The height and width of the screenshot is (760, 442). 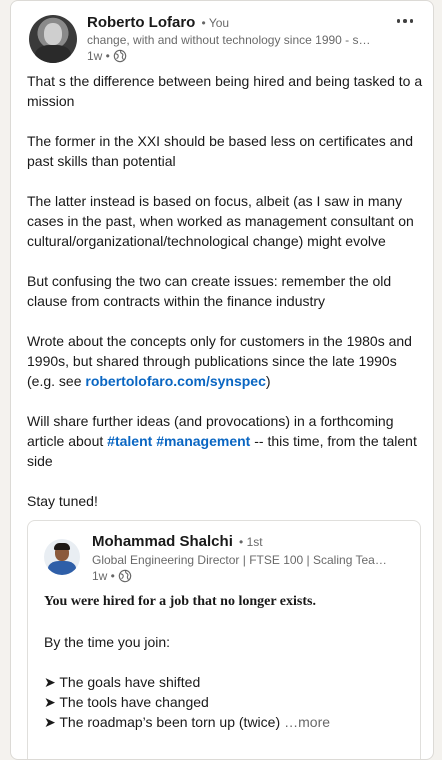 I want to click on author-name: Roberto Lofaro, so click(x=141, y=22).